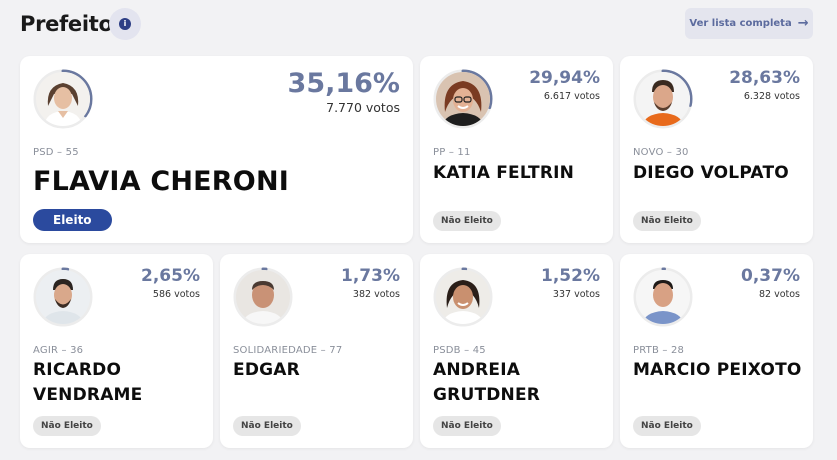 The image size is (837, 460). What do you see at coordinates (370, 276) in the screenshot?
I see `vote-percentage: 1,73%` at bounding box center [370, 276].